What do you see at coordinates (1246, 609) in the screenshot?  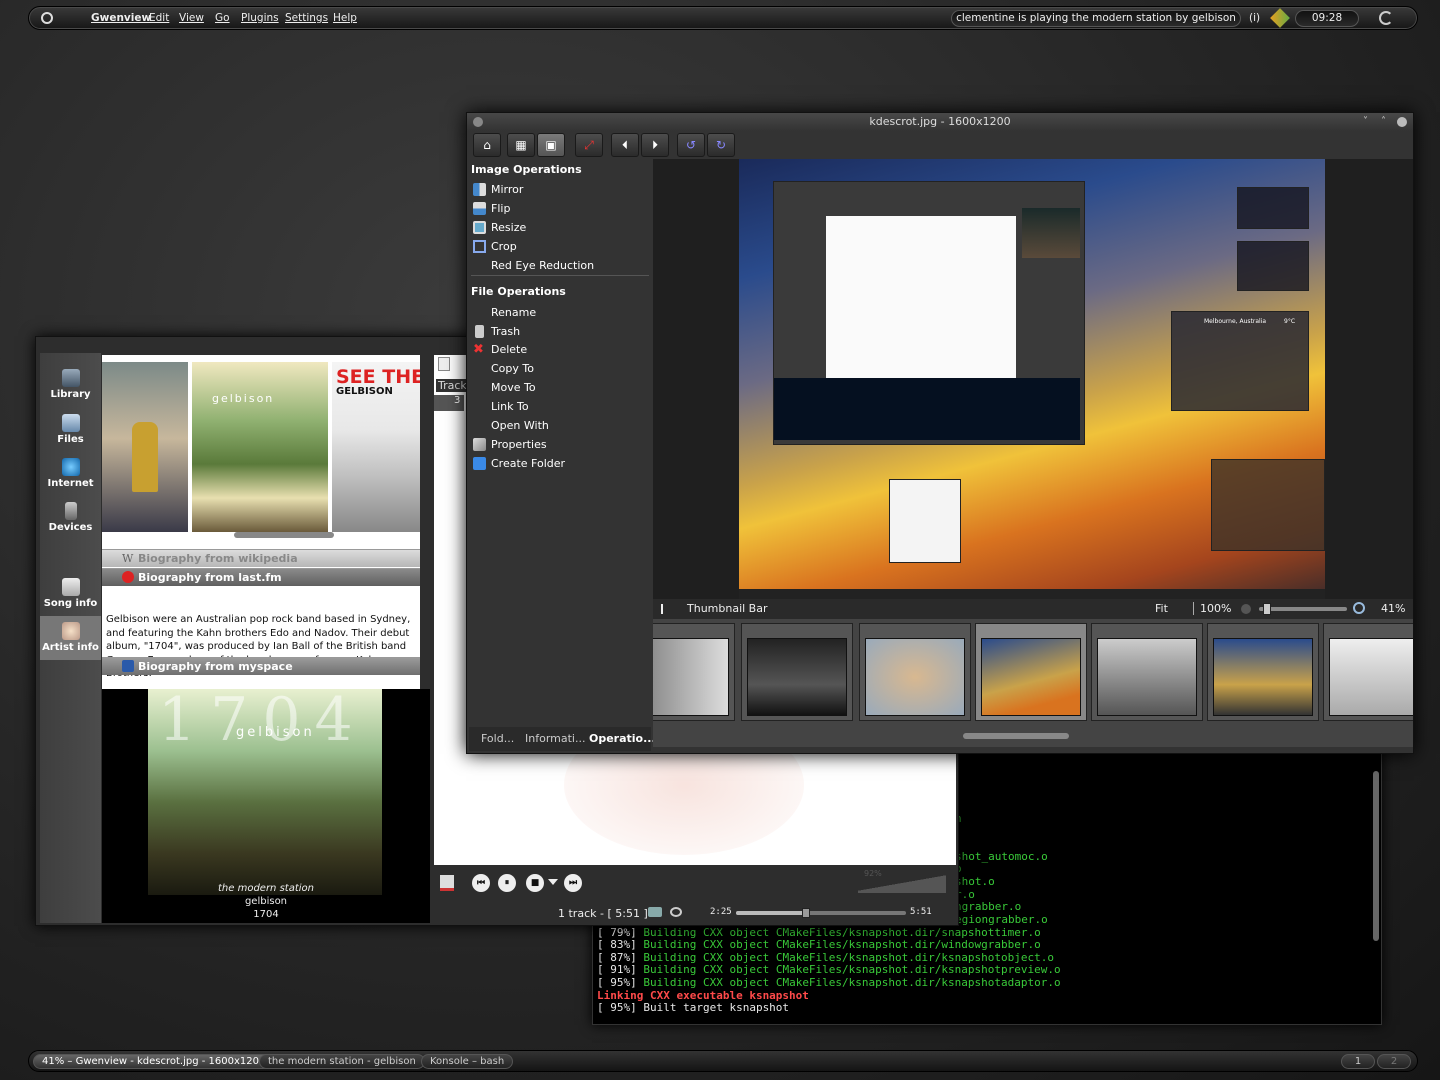 I see `zoom-out-icon` at bounding box center [1246, 609].